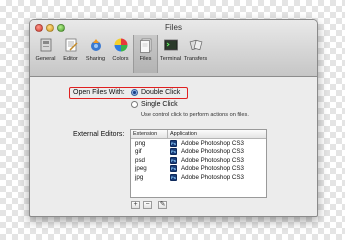  I want to click on extension-cell: gif, so click(138, 152).